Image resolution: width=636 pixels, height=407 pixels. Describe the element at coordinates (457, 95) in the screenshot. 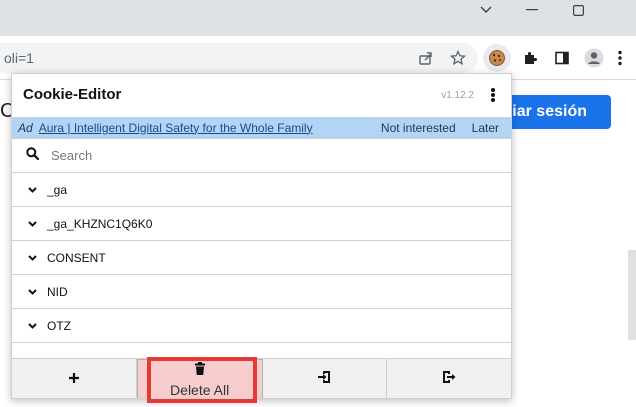

I see `version-label: v1.12.2` at that location.